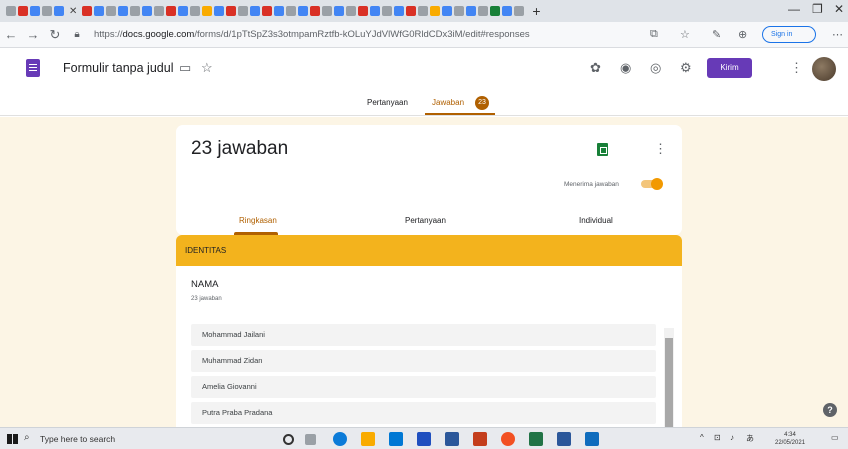 Image resolution: width=848 pixels, height=449 pixels. I want to click on palette-icon: ◉, so click(625, 68).